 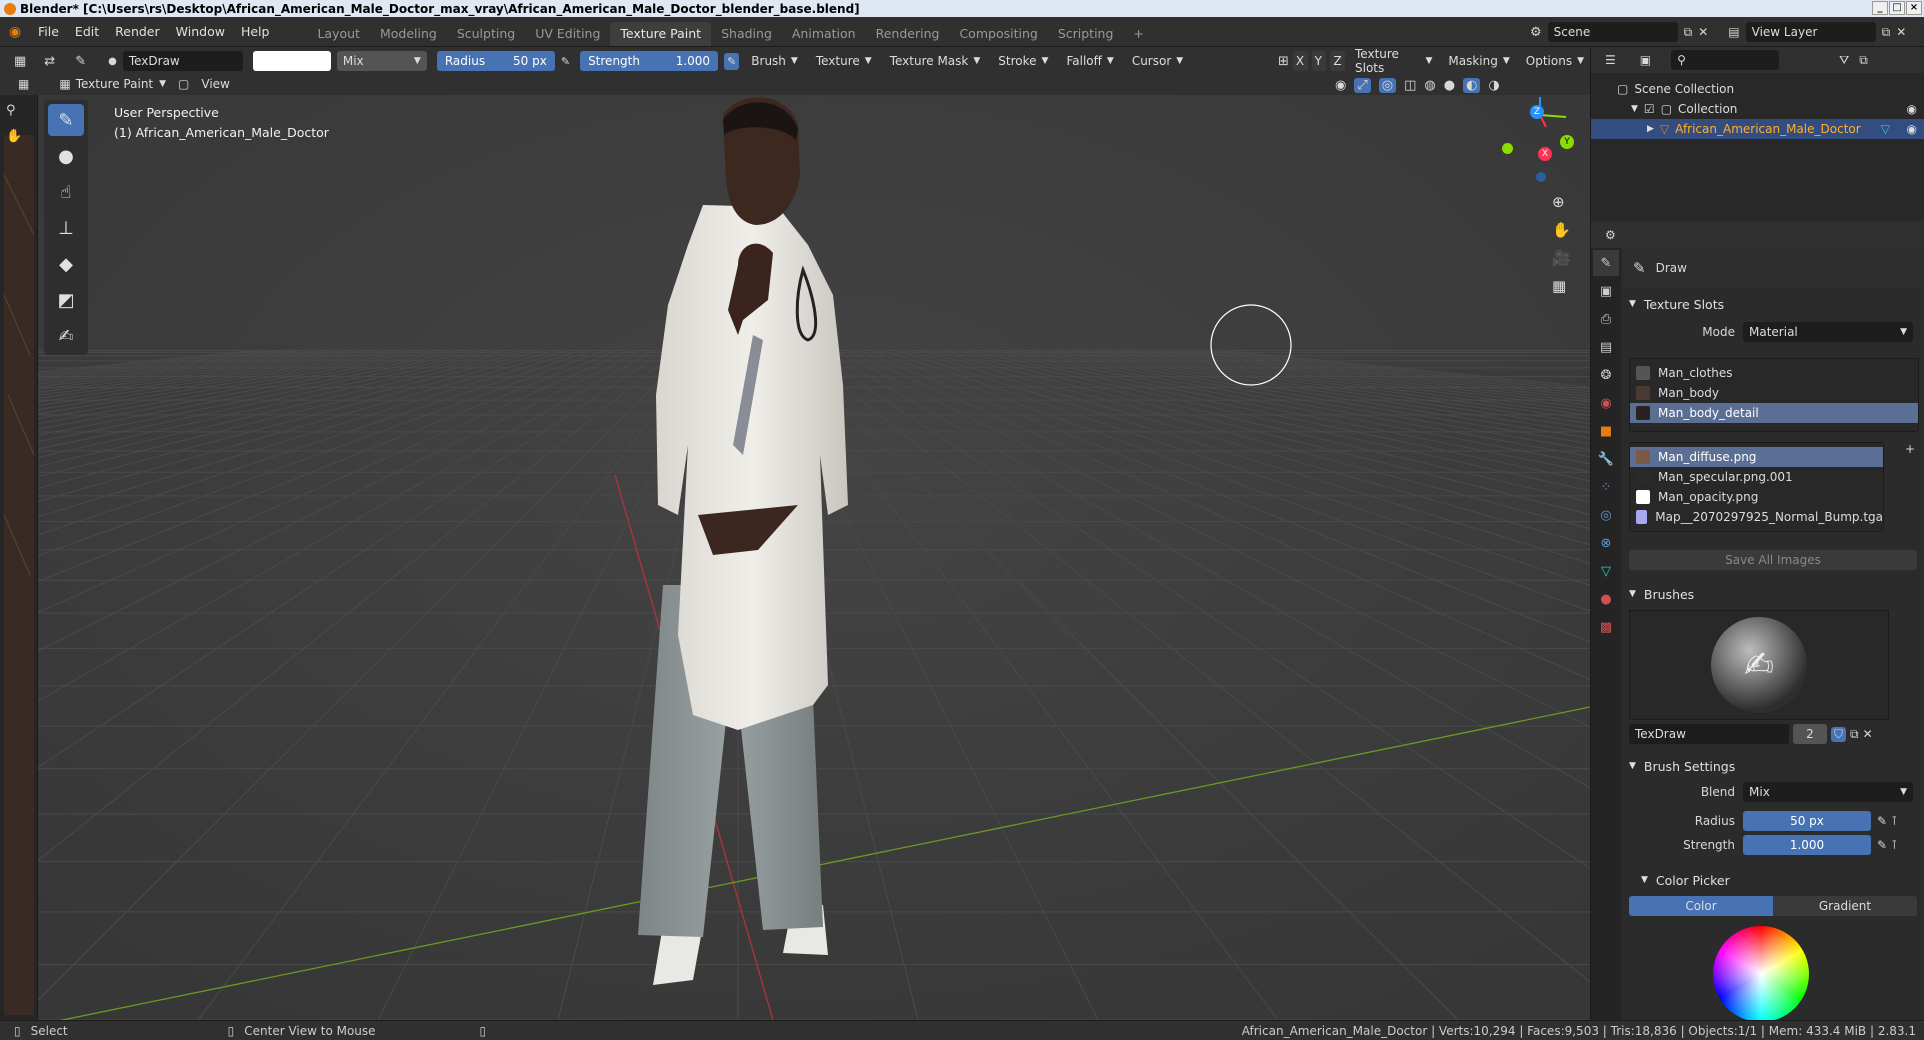 I want to click on workspace-tab-rendering: Rendering, so click(x=908, y=34).